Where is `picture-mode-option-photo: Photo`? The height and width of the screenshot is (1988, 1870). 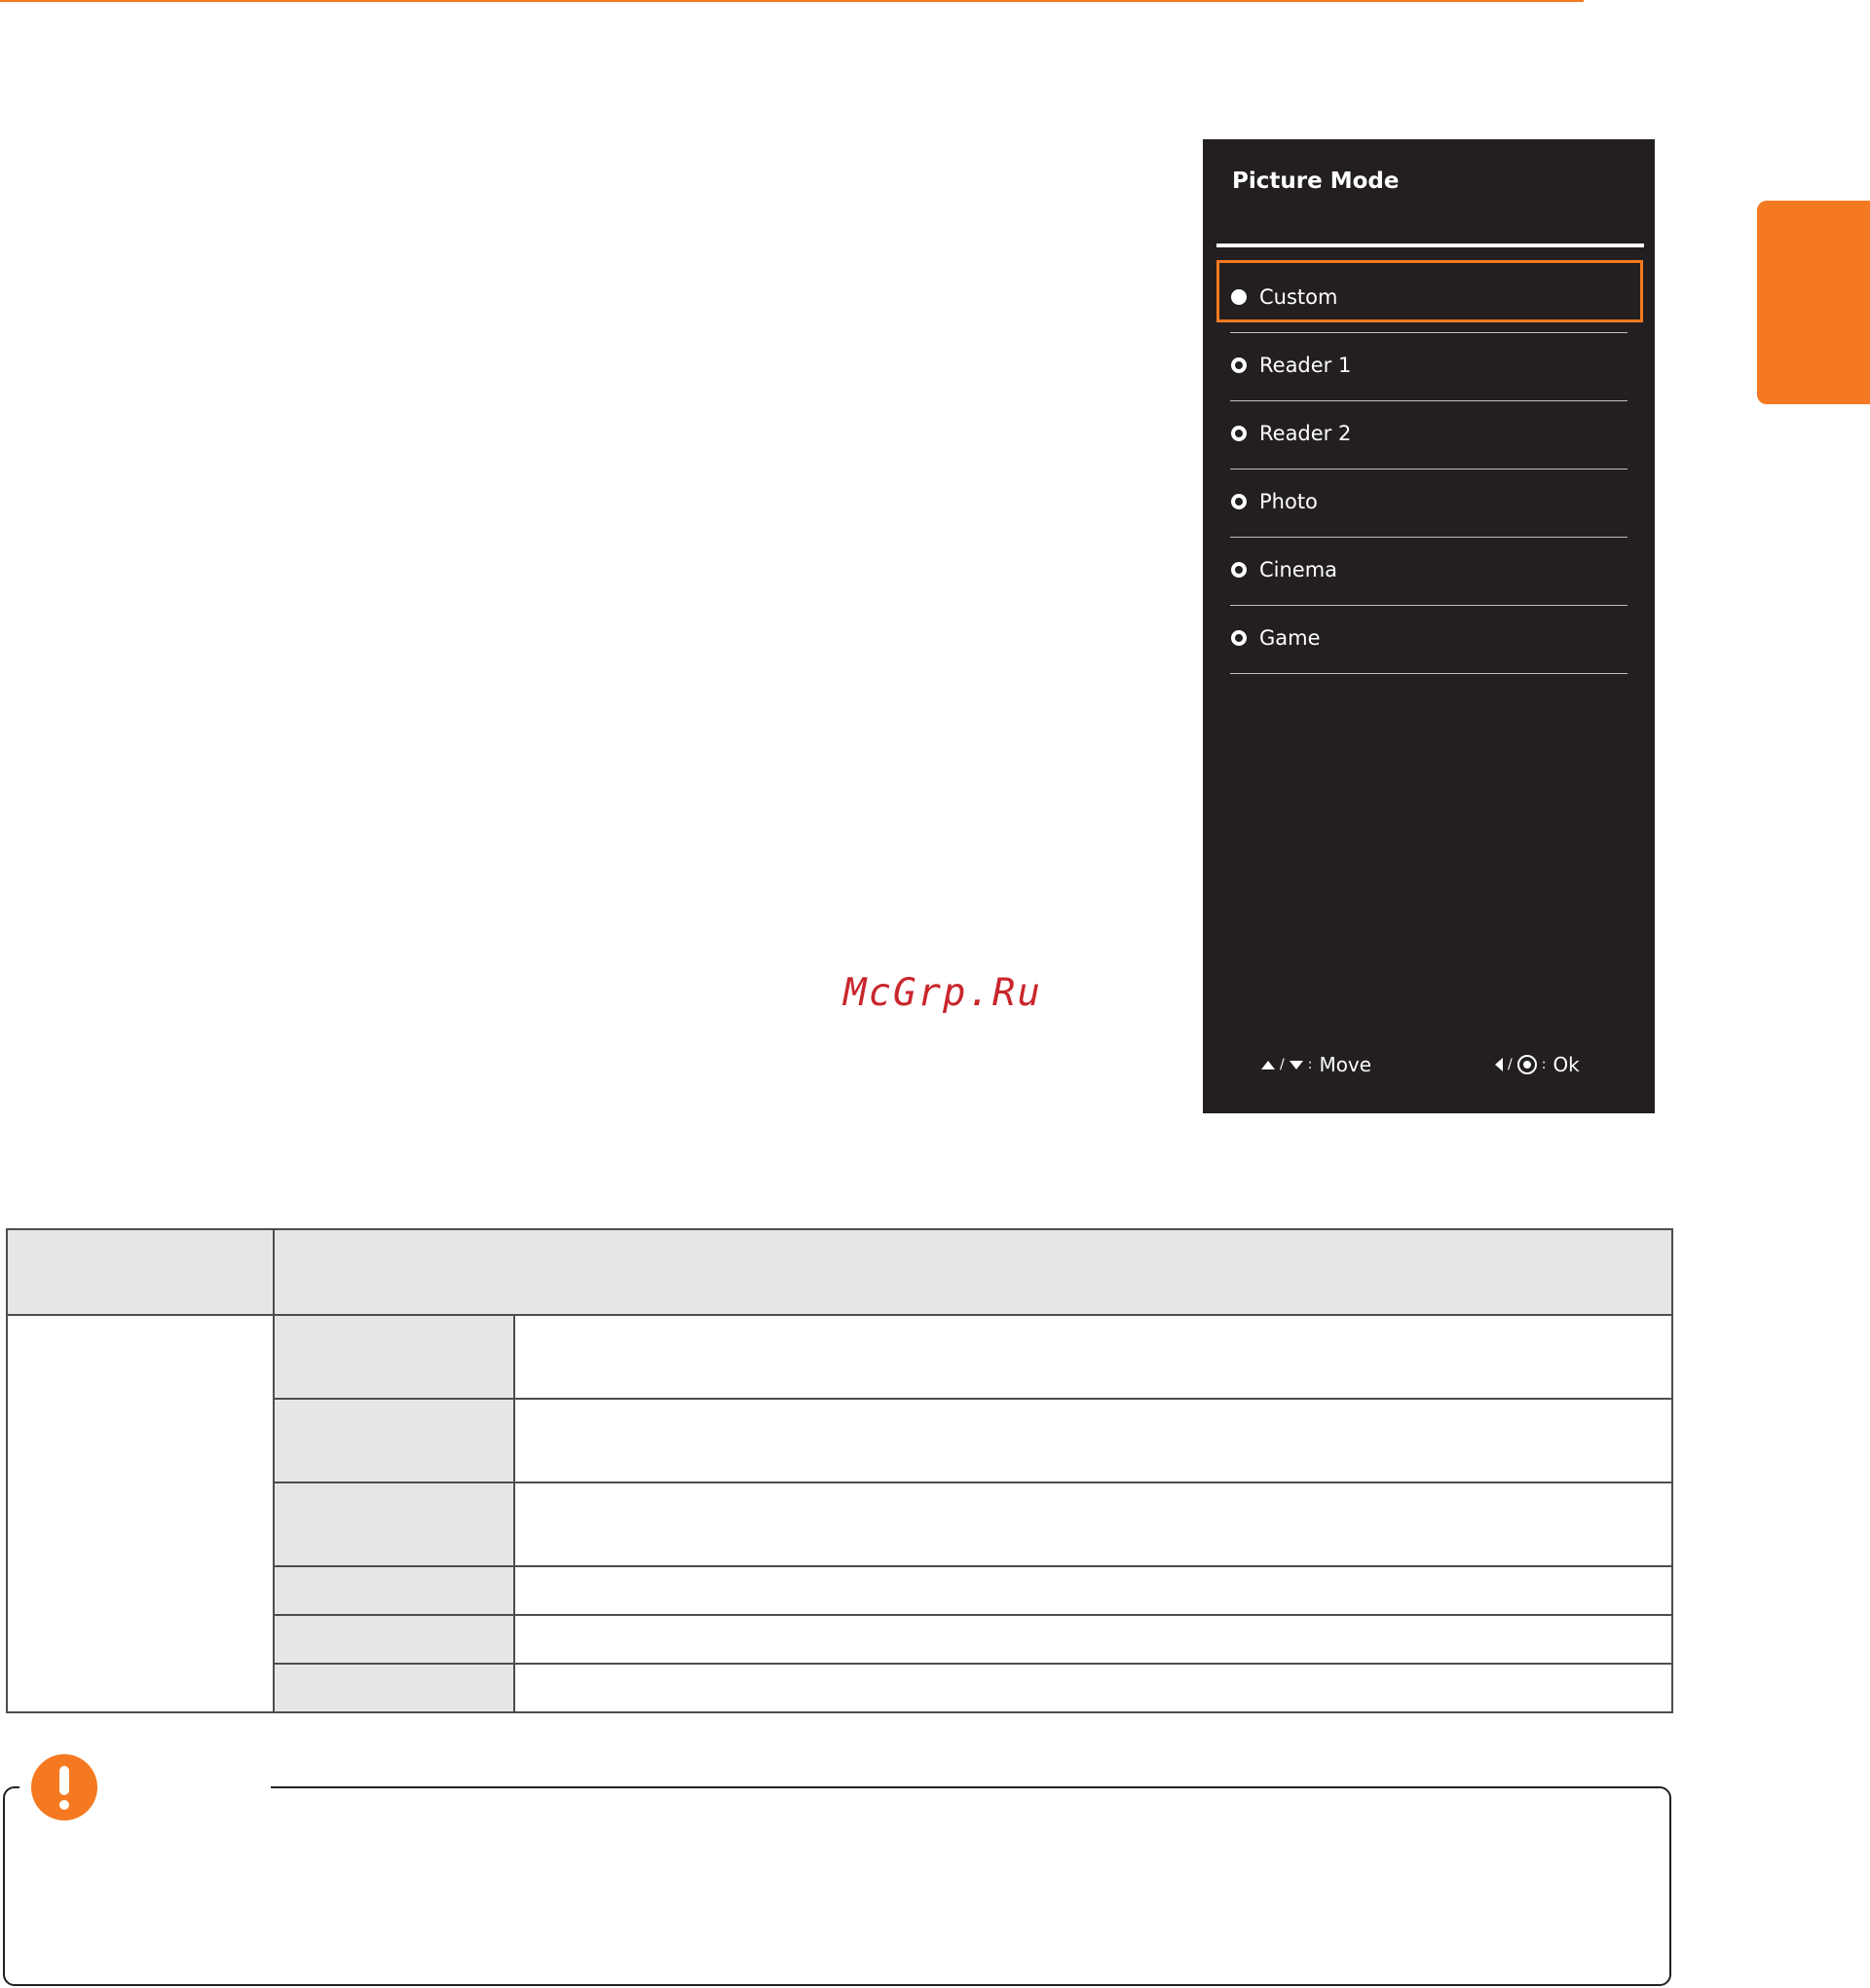
picture-mode-option-photo: Photo is located at coordinates (1429, 506).